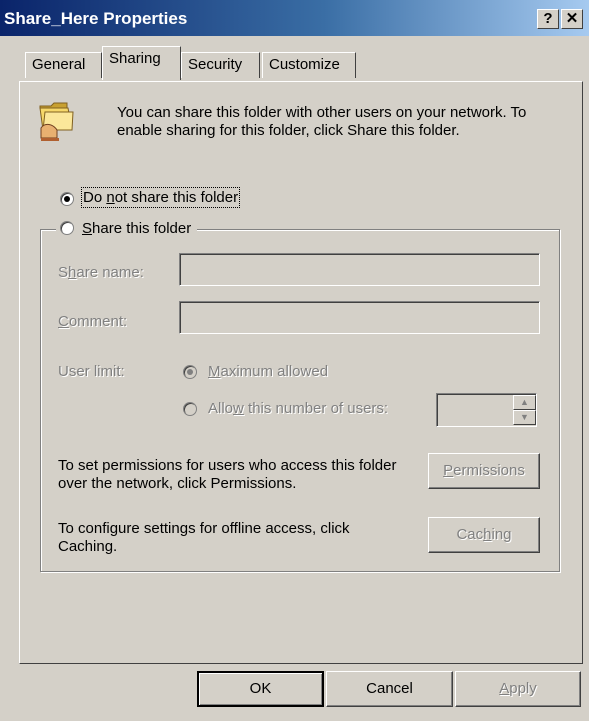 The width and height of the screenshot is (589, 721). I want to click on maximum-allowed-label: Maximum allowed, so click(268, 371).